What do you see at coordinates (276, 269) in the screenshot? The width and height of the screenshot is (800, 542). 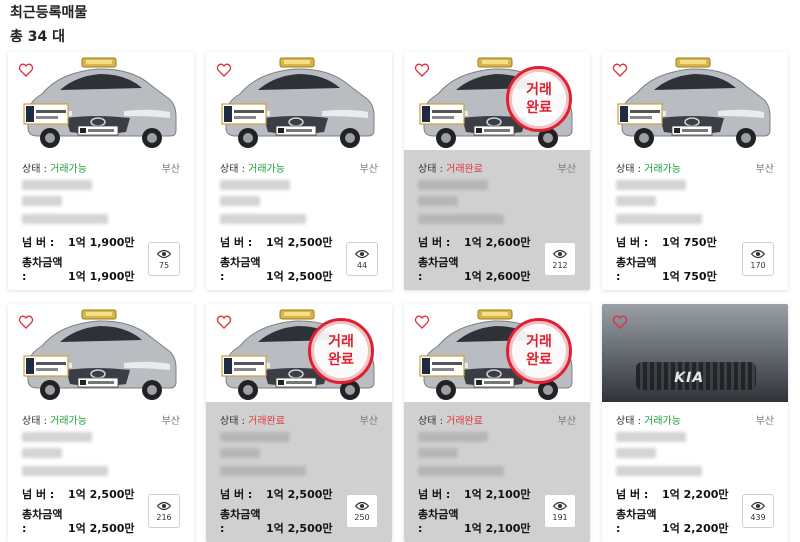 I see `total-price-line: 총차금액 : 1억 2,500만` at bounding box center [276, 269].